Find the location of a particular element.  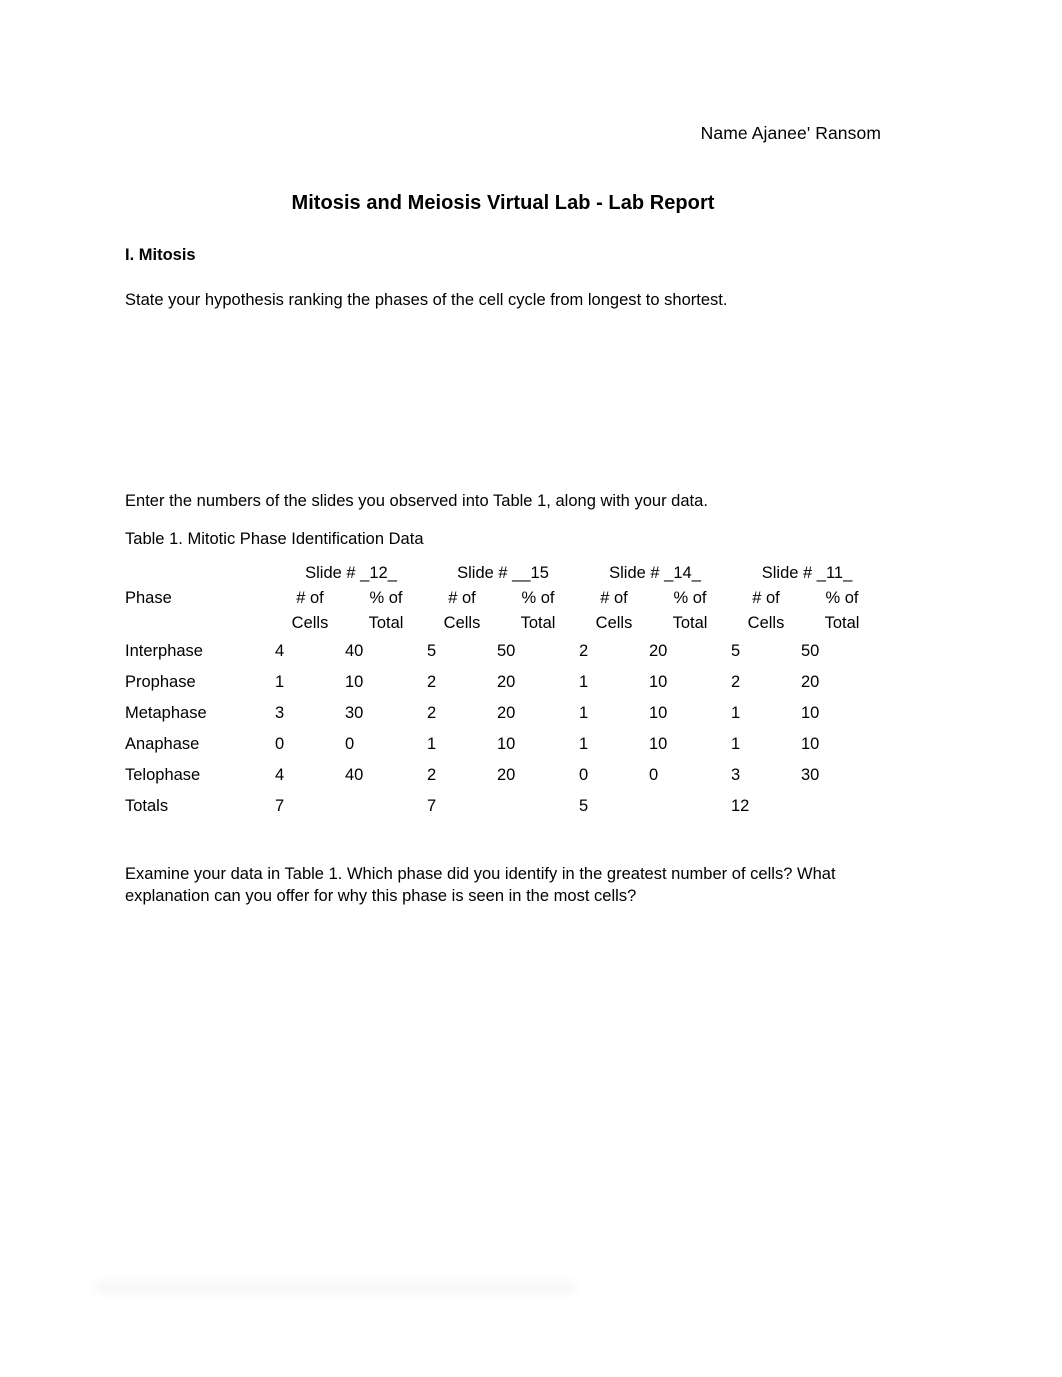

phase-name: Totals is located at coordinates (147, 806).